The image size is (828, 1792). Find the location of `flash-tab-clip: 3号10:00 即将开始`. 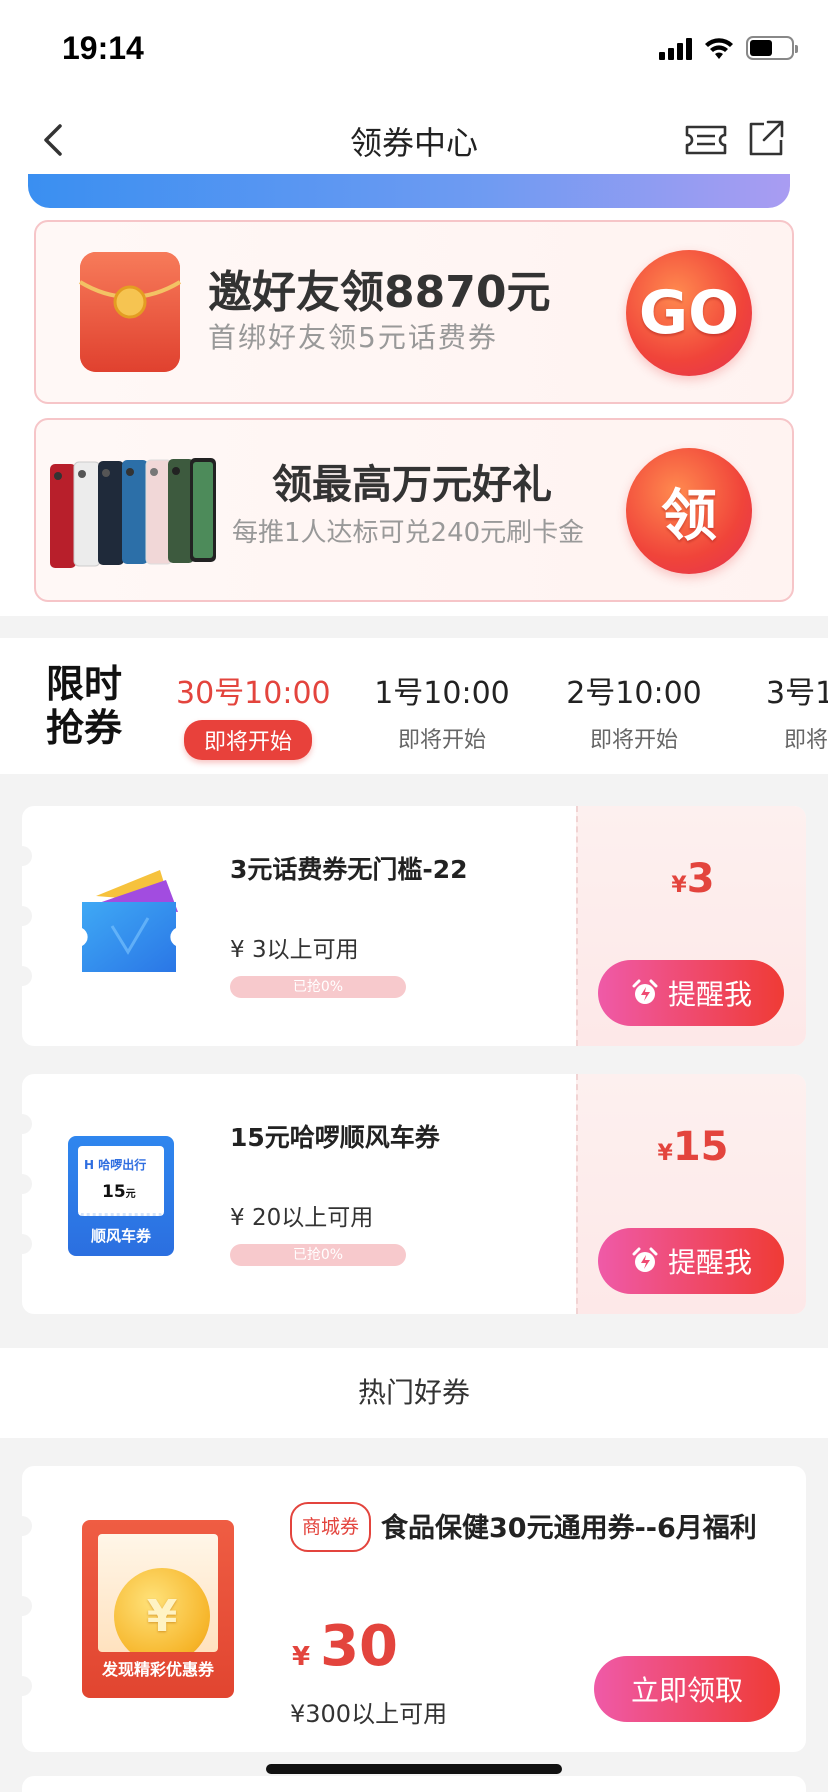

flash-tab-clip: 3号10:00 即将开始 is located at coordinates (797, 706).